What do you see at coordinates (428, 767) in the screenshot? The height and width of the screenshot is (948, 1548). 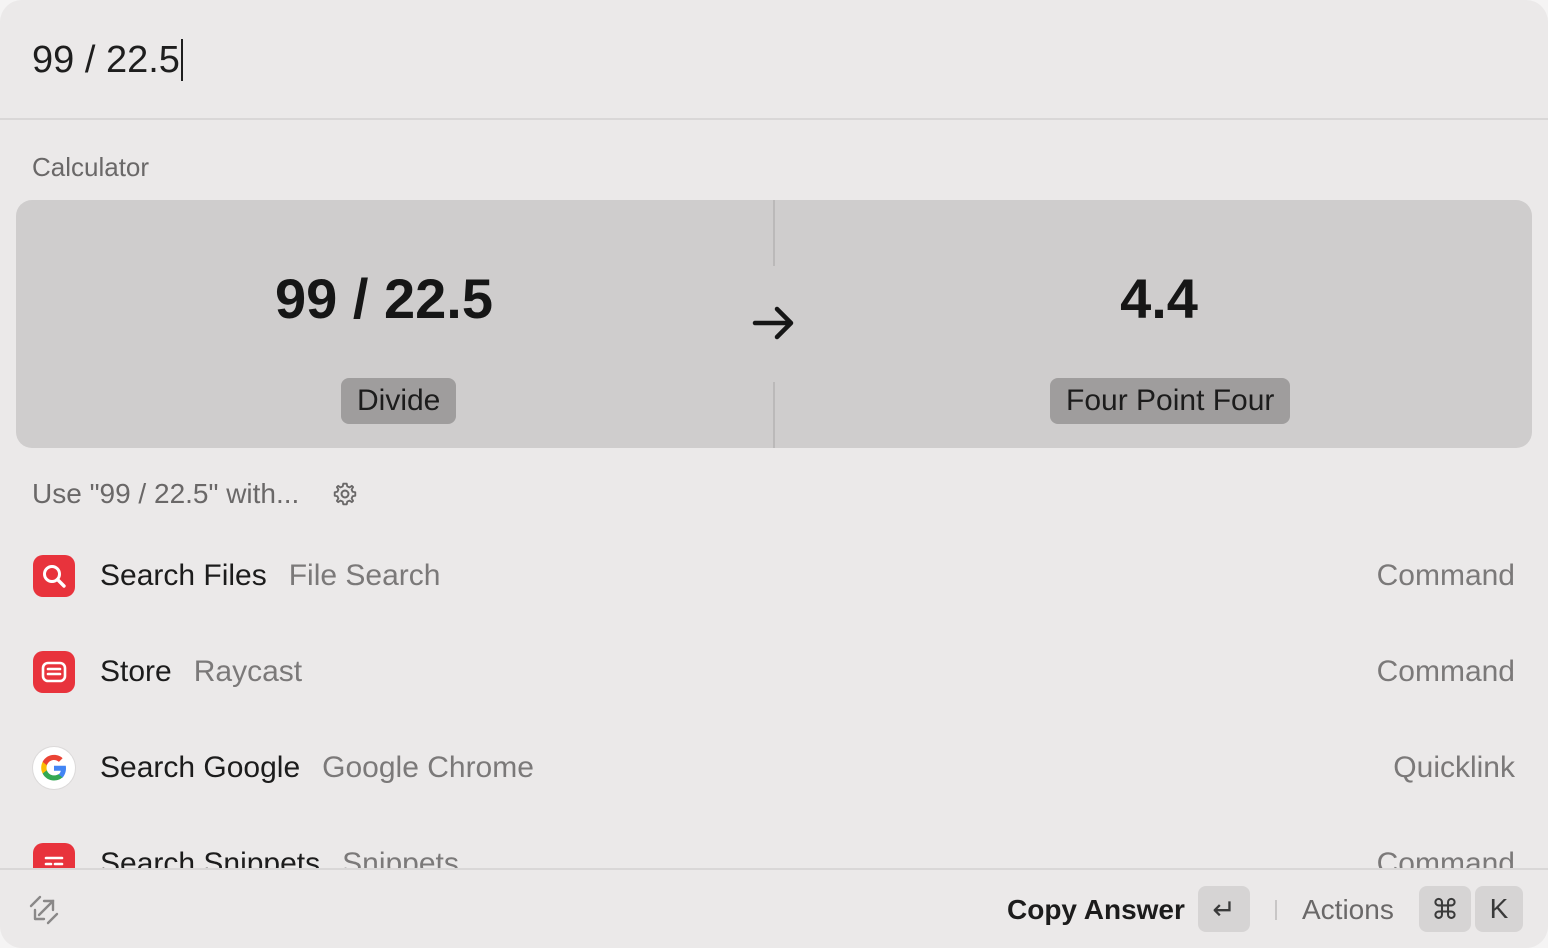 I see `list-item-subtitle: Google Chrome` at bounding box center [428, 767].